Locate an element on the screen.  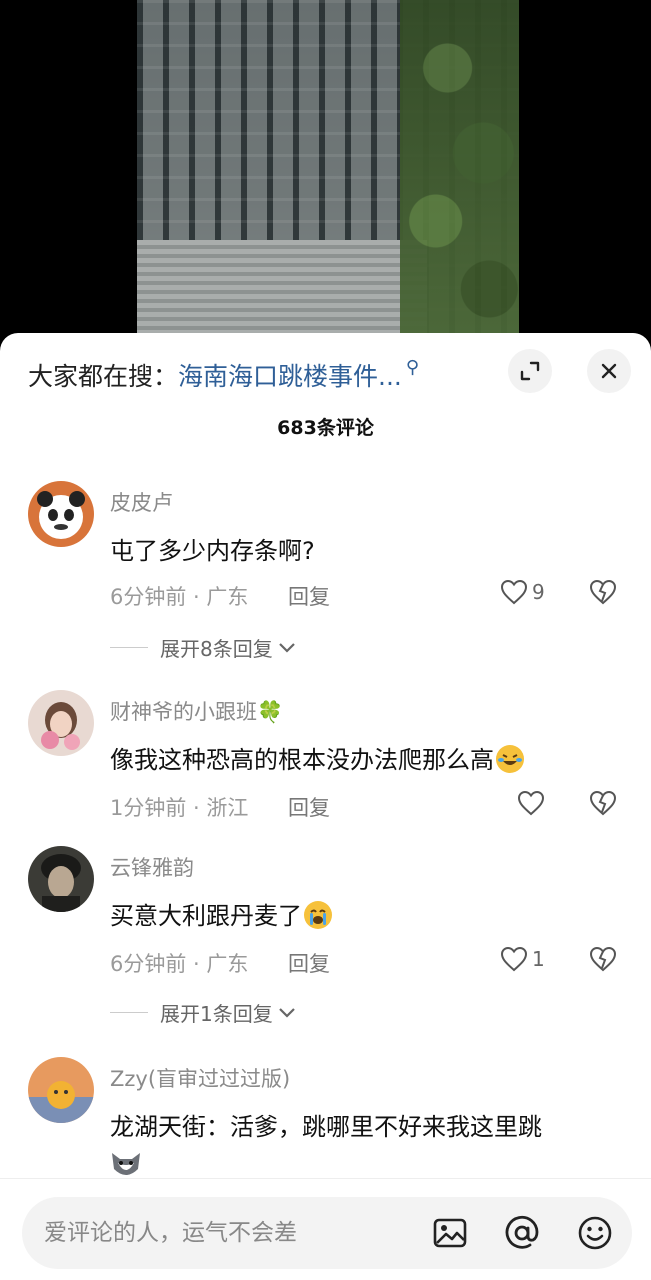
expand-icon is located at coordinates (530, 371).